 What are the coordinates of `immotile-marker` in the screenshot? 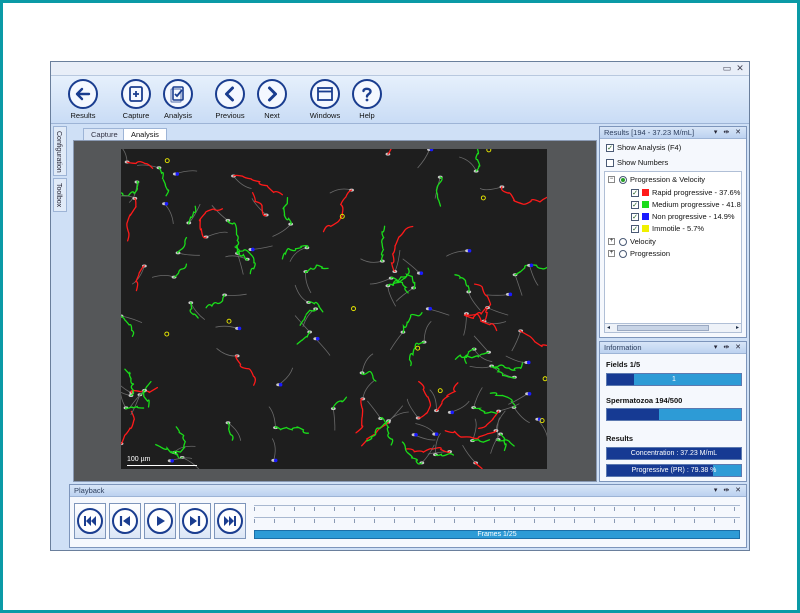 It's located at (483, 198).